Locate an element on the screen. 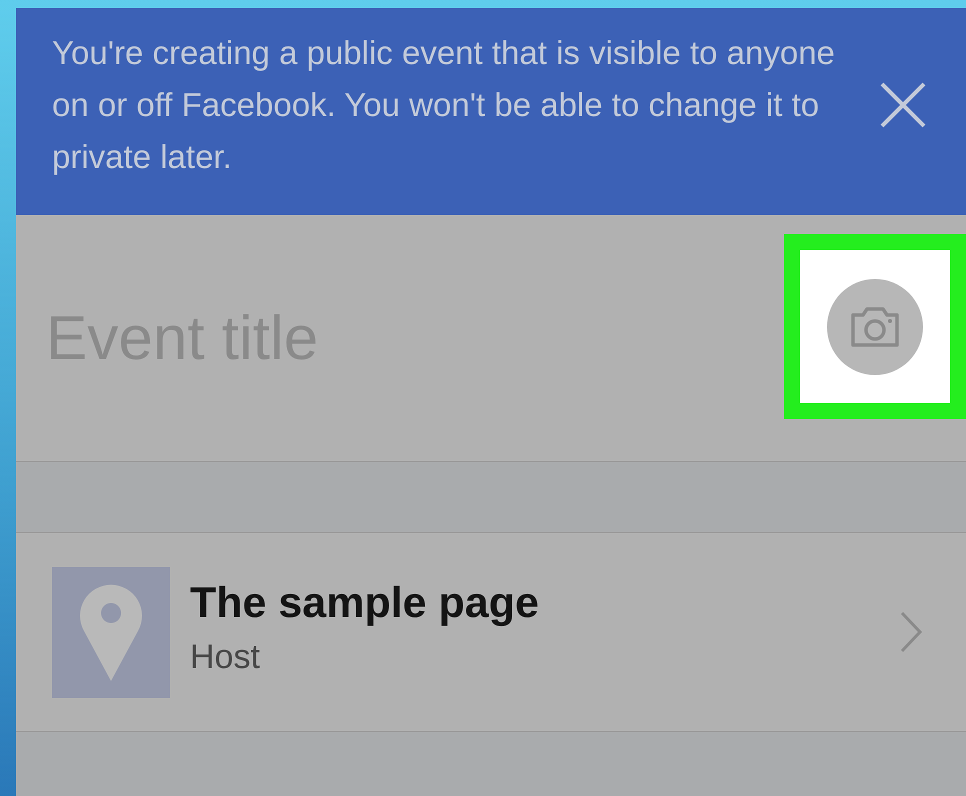  host-label: Host is located at coordinates (225, 657).